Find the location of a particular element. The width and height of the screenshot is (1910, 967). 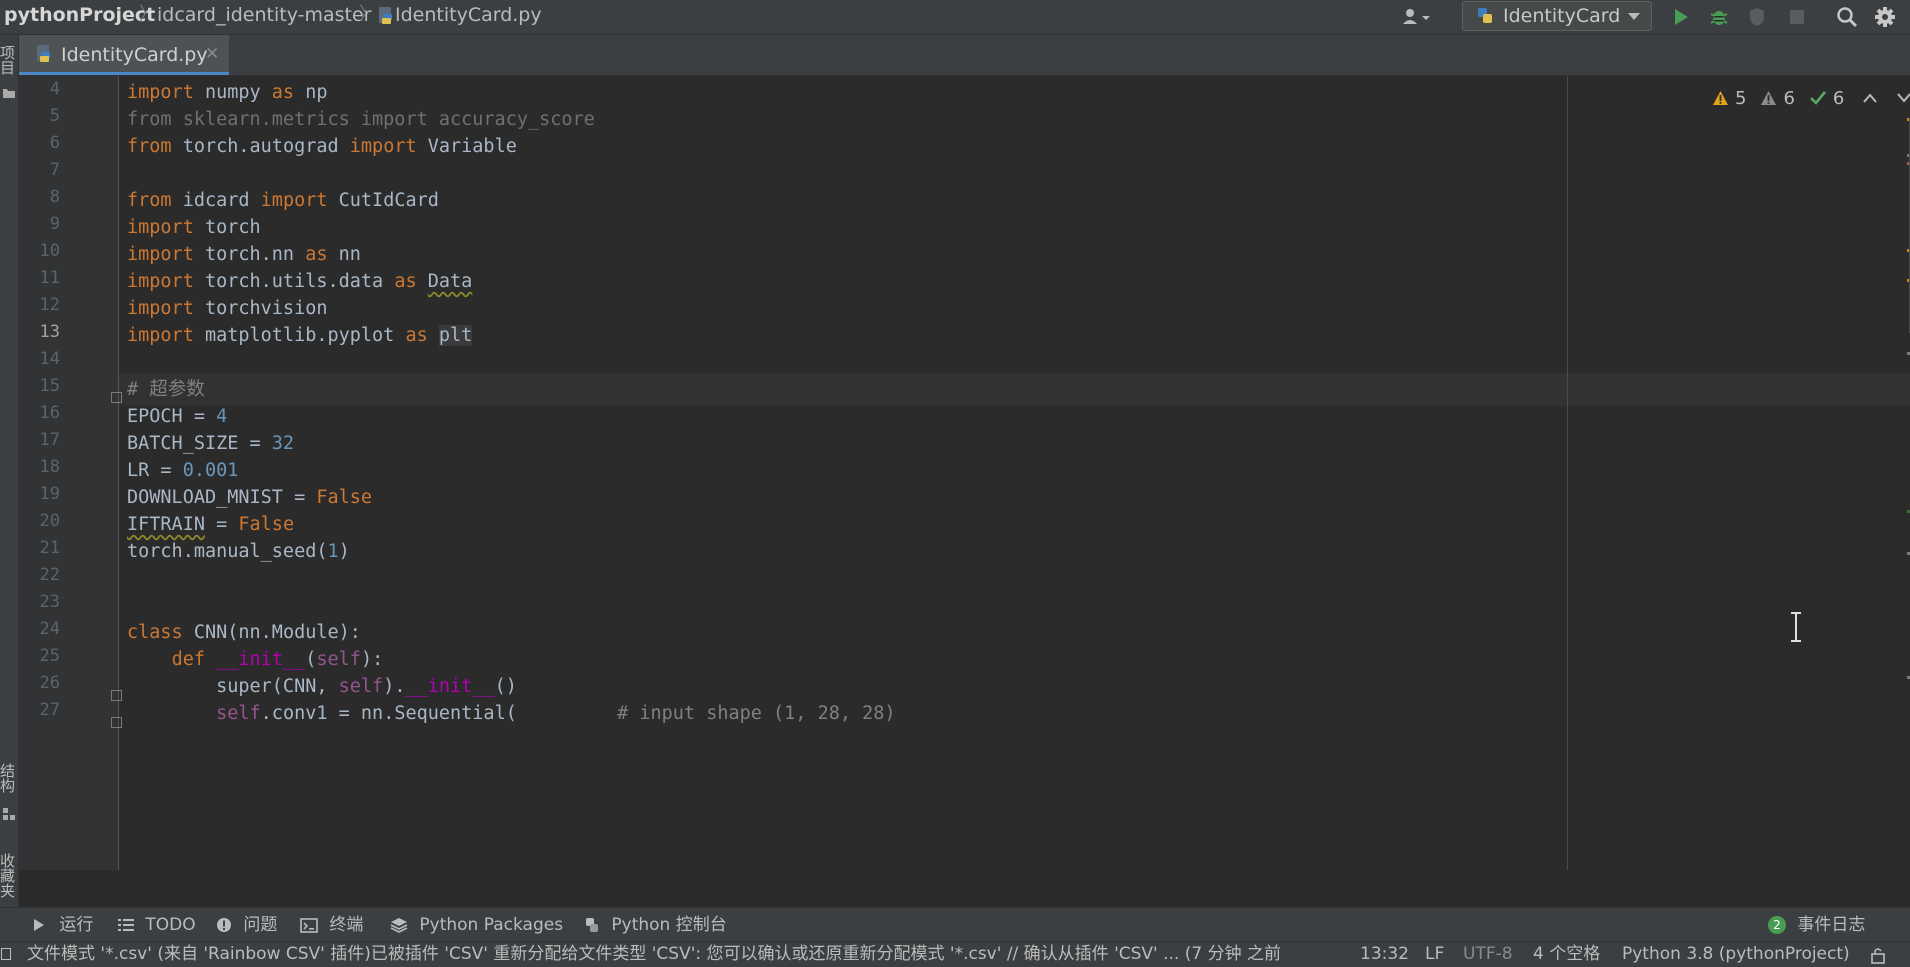

python-packages-tool-window-button: Python Packages is located at coordinates (476, 925).